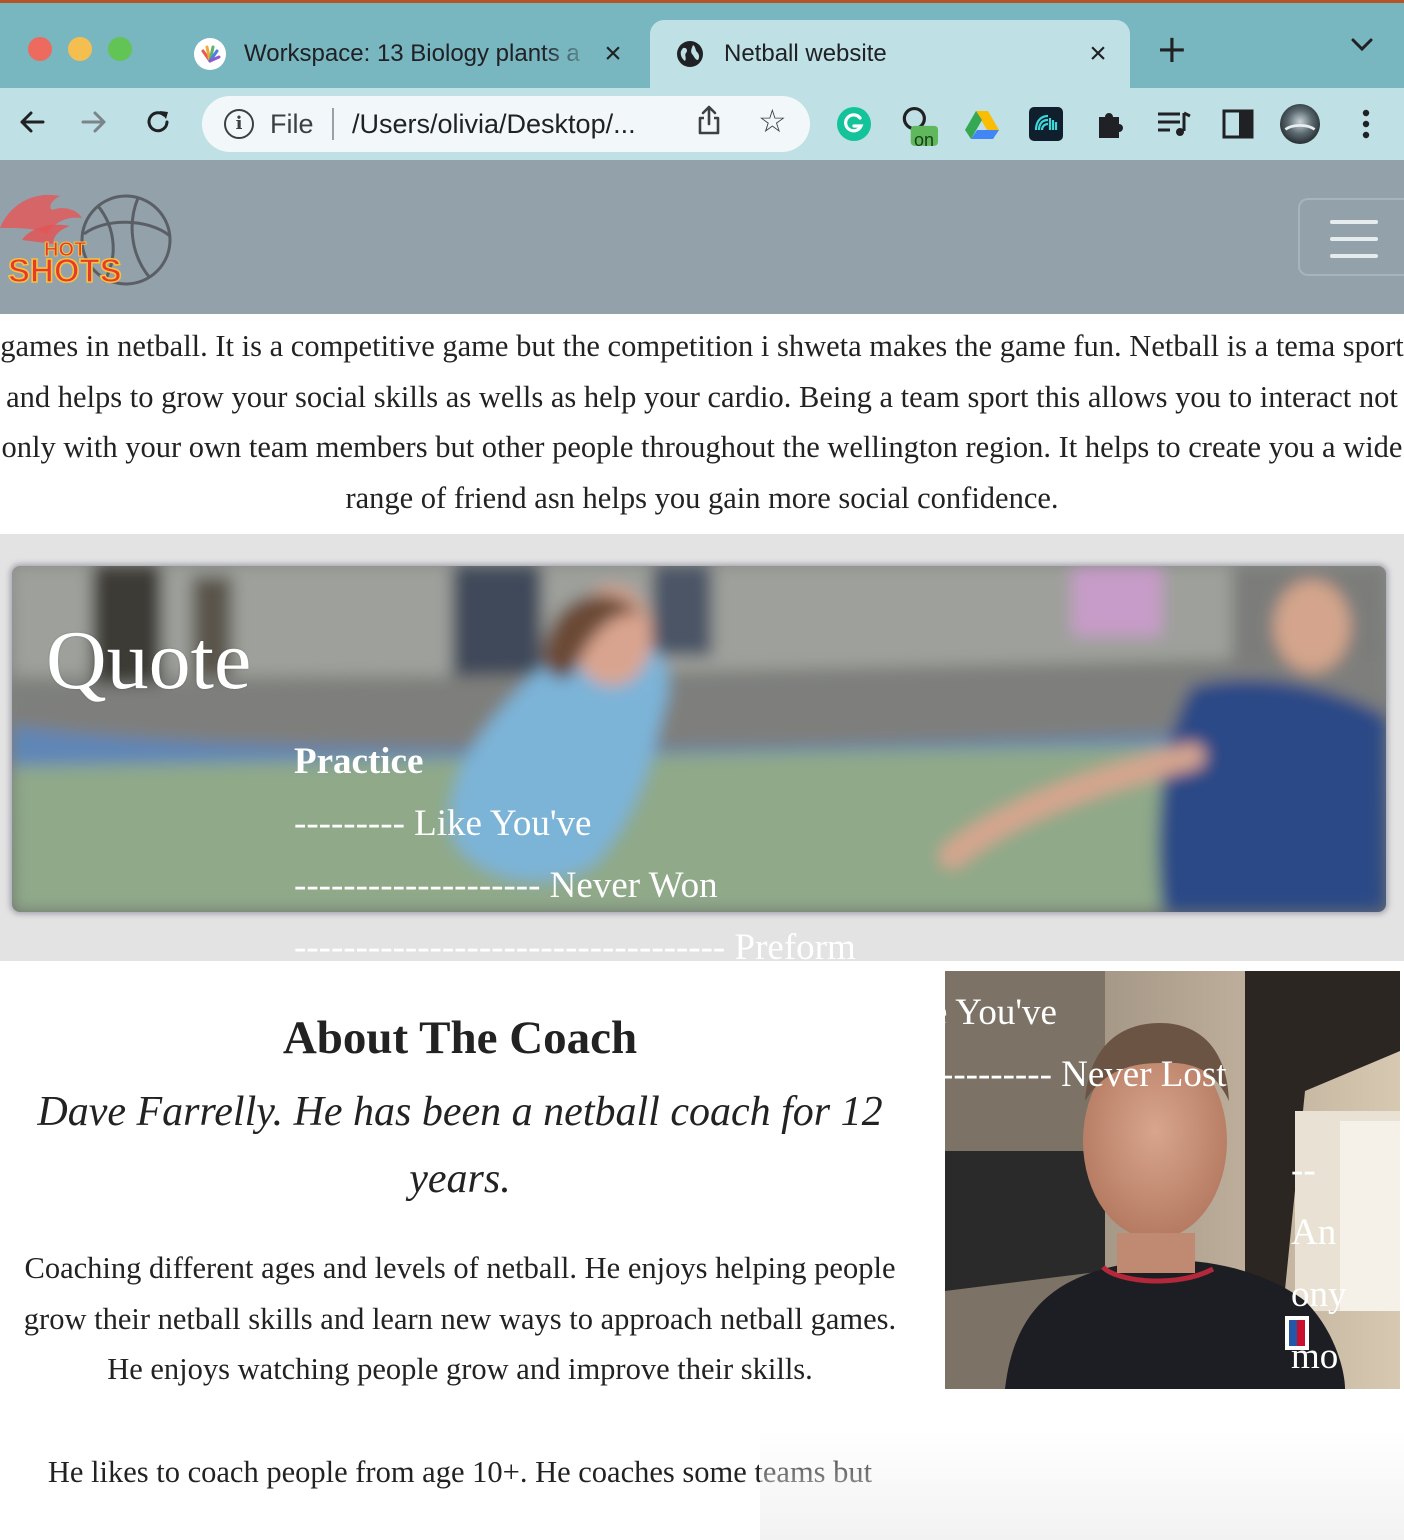  I want to click on hot-shots-logo: HOT SHOTS, so click(90, 239).